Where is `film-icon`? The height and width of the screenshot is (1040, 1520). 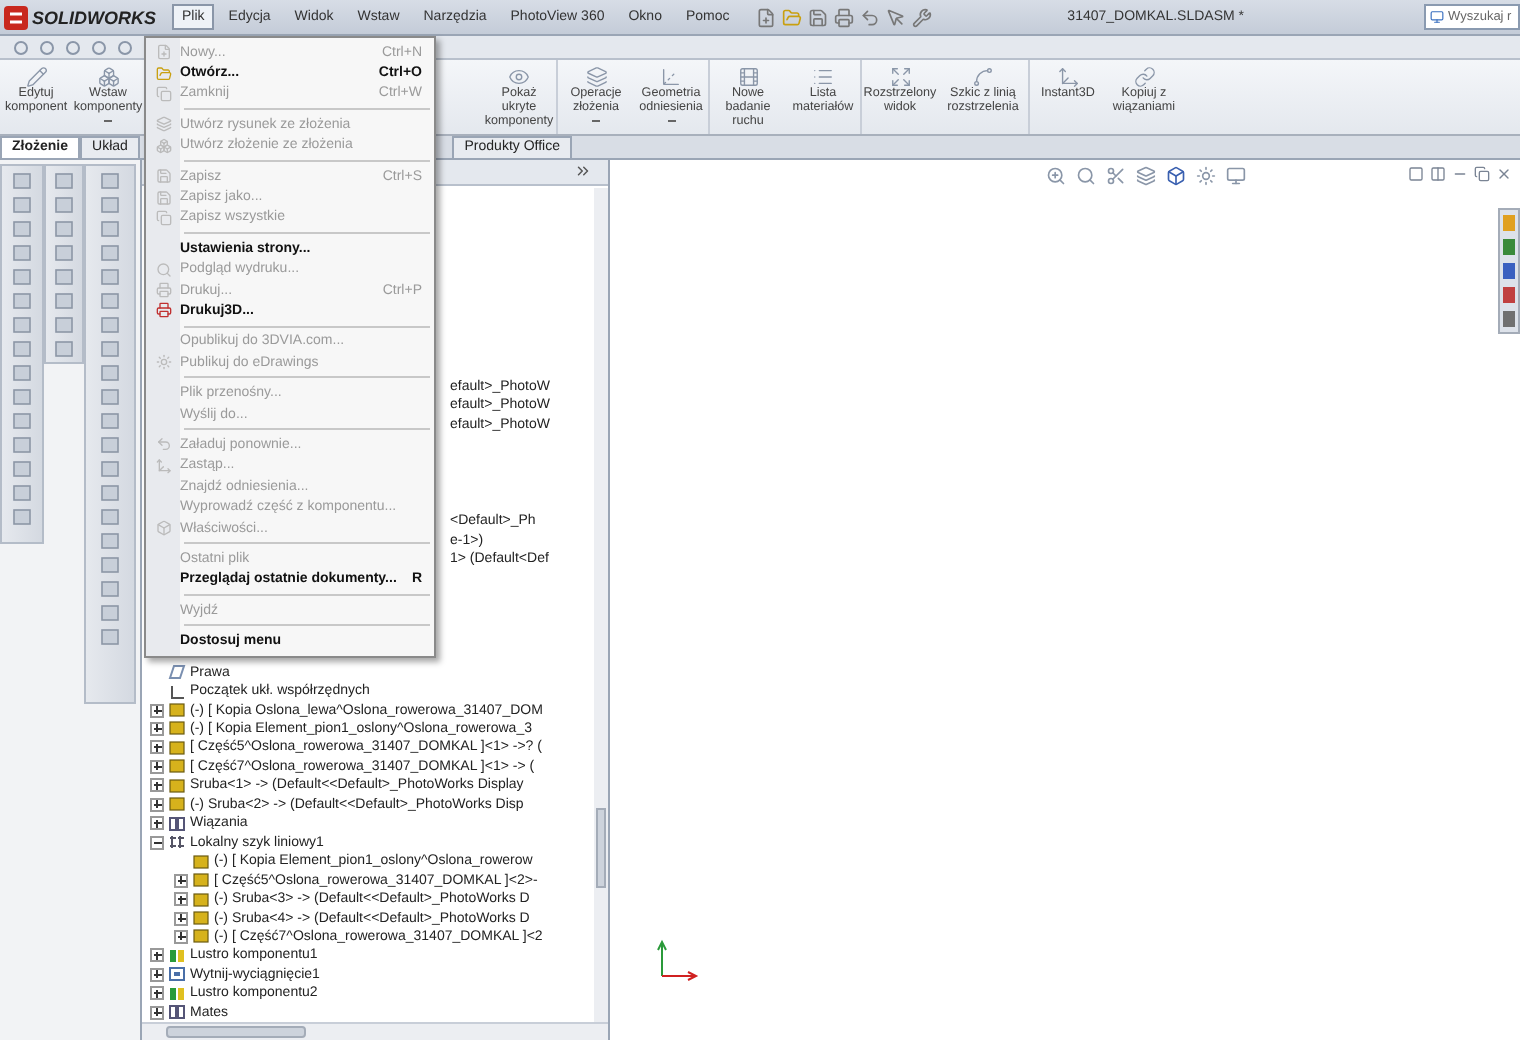
film-icon is located at coordinates (748, 77).